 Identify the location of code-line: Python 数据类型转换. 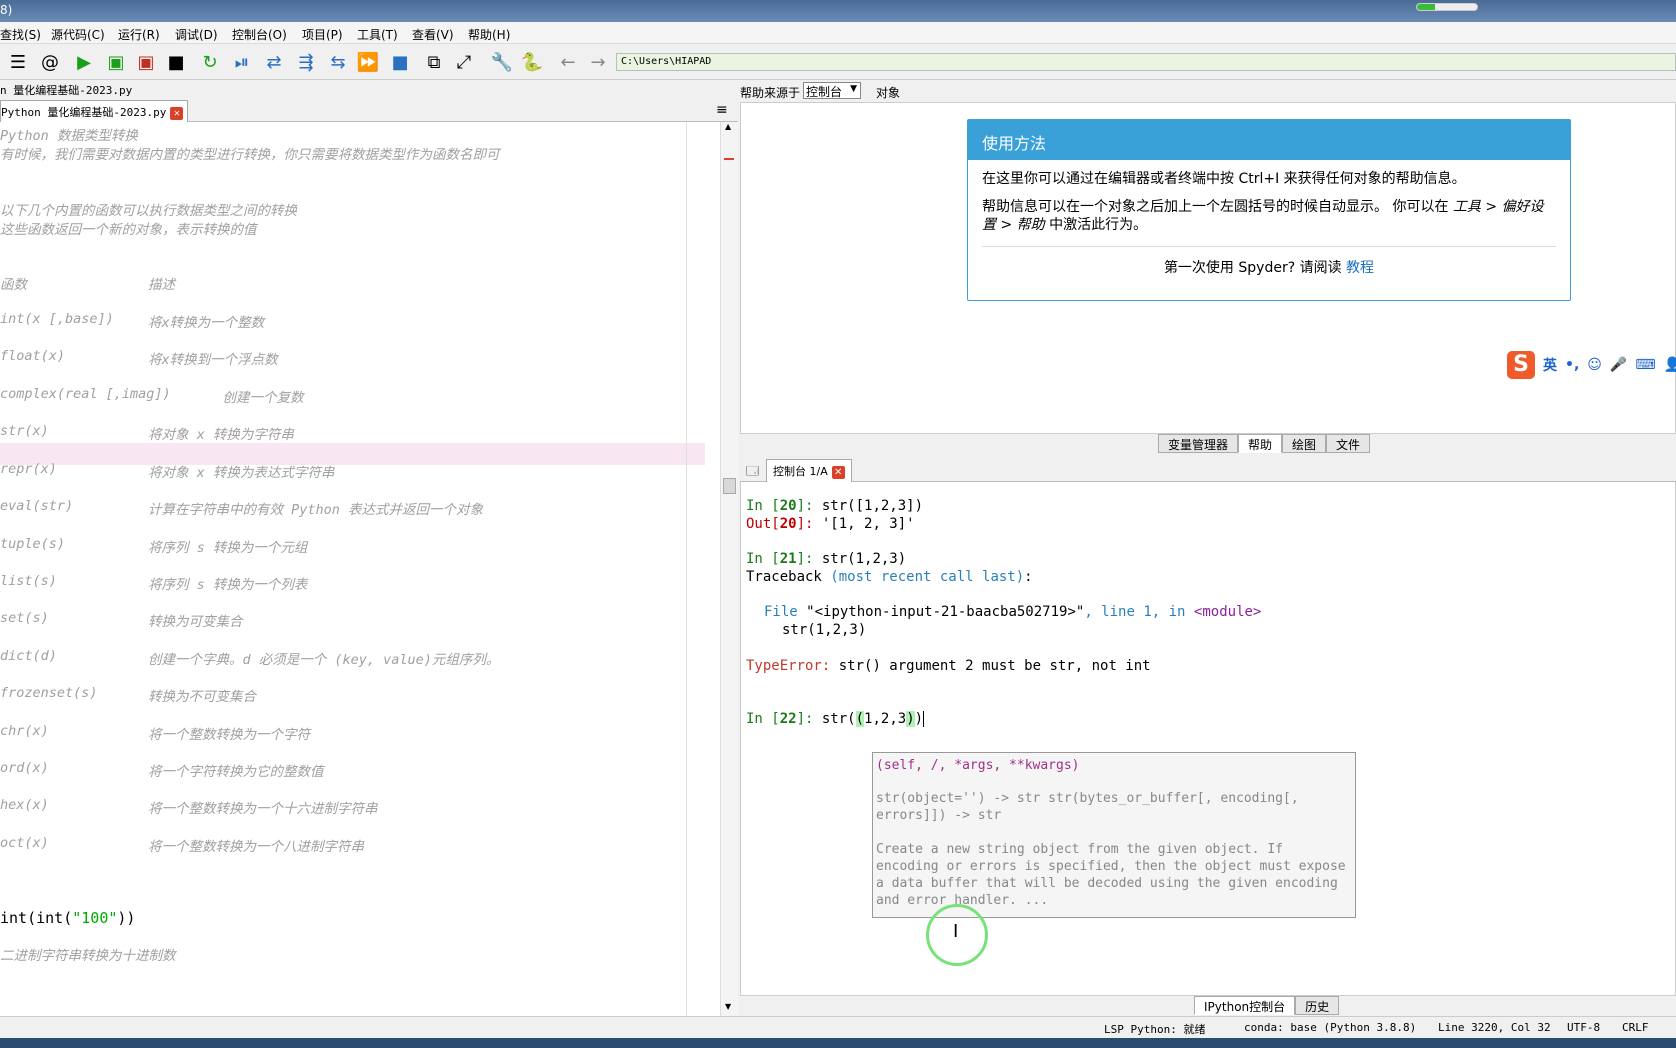
(69, 136).